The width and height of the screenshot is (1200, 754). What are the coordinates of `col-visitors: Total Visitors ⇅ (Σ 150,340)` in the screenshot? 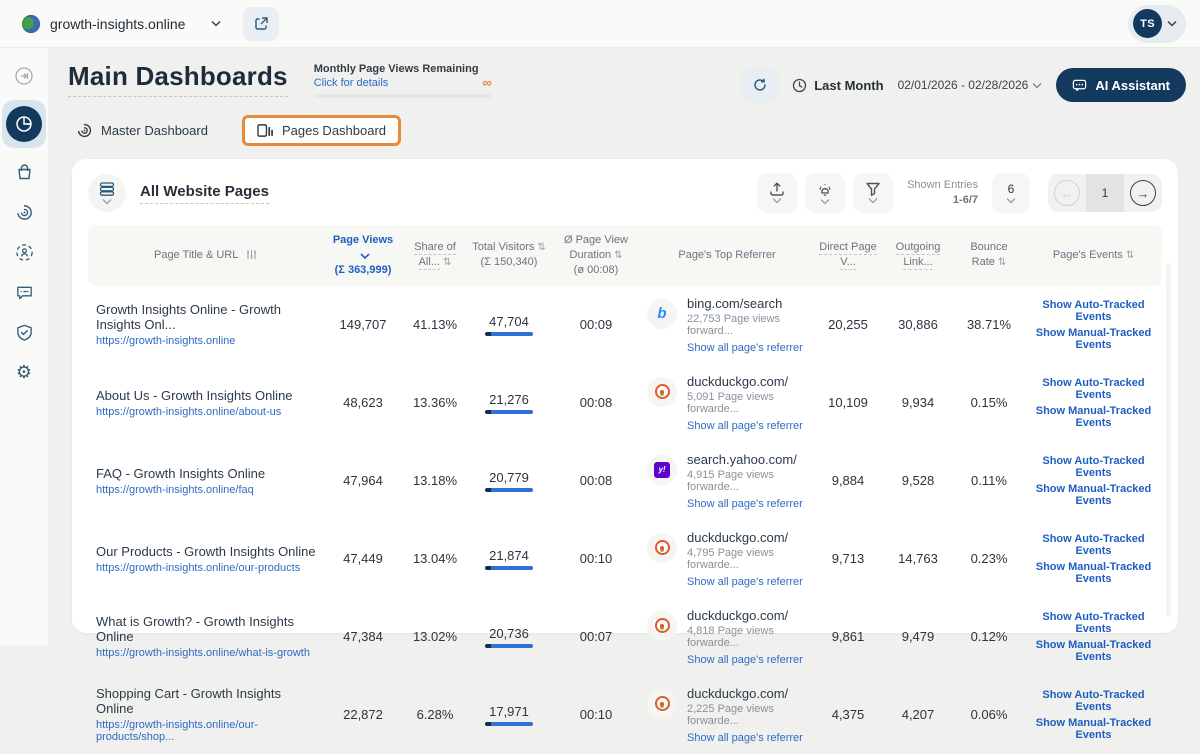 It's located at (509, 255).